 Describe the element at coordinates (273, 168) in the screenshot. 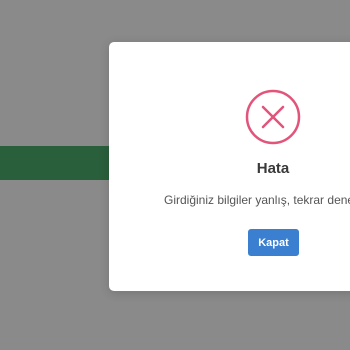

I see `dialog-title: Hata` at that location.